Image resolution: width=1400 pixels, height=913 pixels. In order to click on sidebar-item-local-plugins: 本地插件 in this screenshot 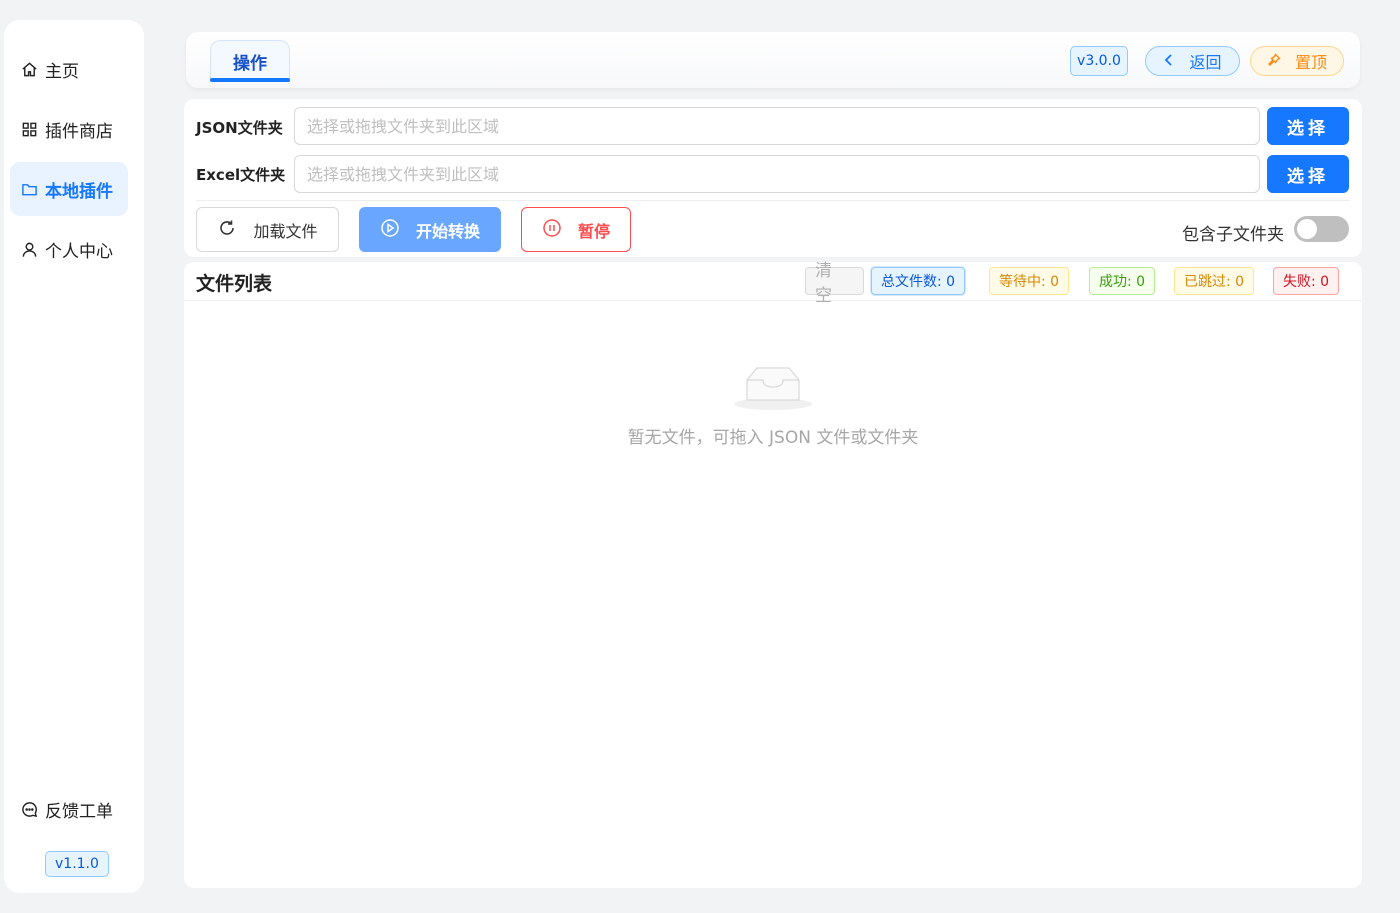, I will do `click(69, 189)`.